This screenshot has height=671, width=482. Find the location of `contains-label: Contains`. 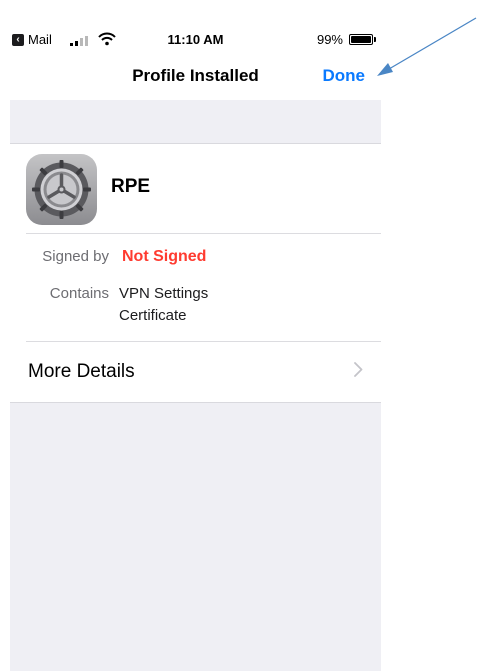

contains-label: Contains is located at coordinates (79, 293).